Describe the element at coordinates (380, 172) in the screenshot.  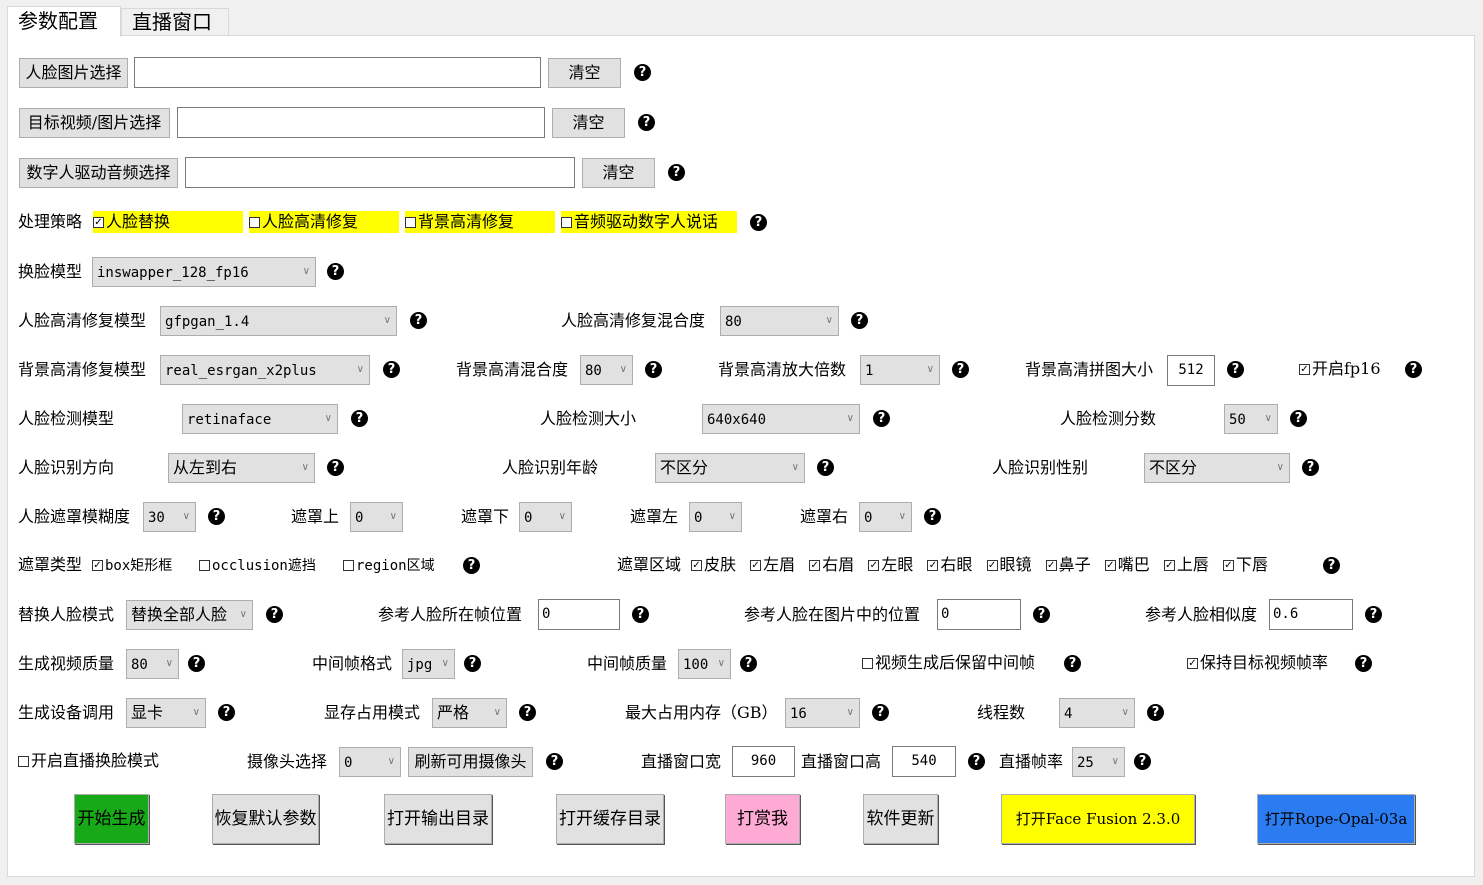
I see `driver-audio-path-input` at that location.